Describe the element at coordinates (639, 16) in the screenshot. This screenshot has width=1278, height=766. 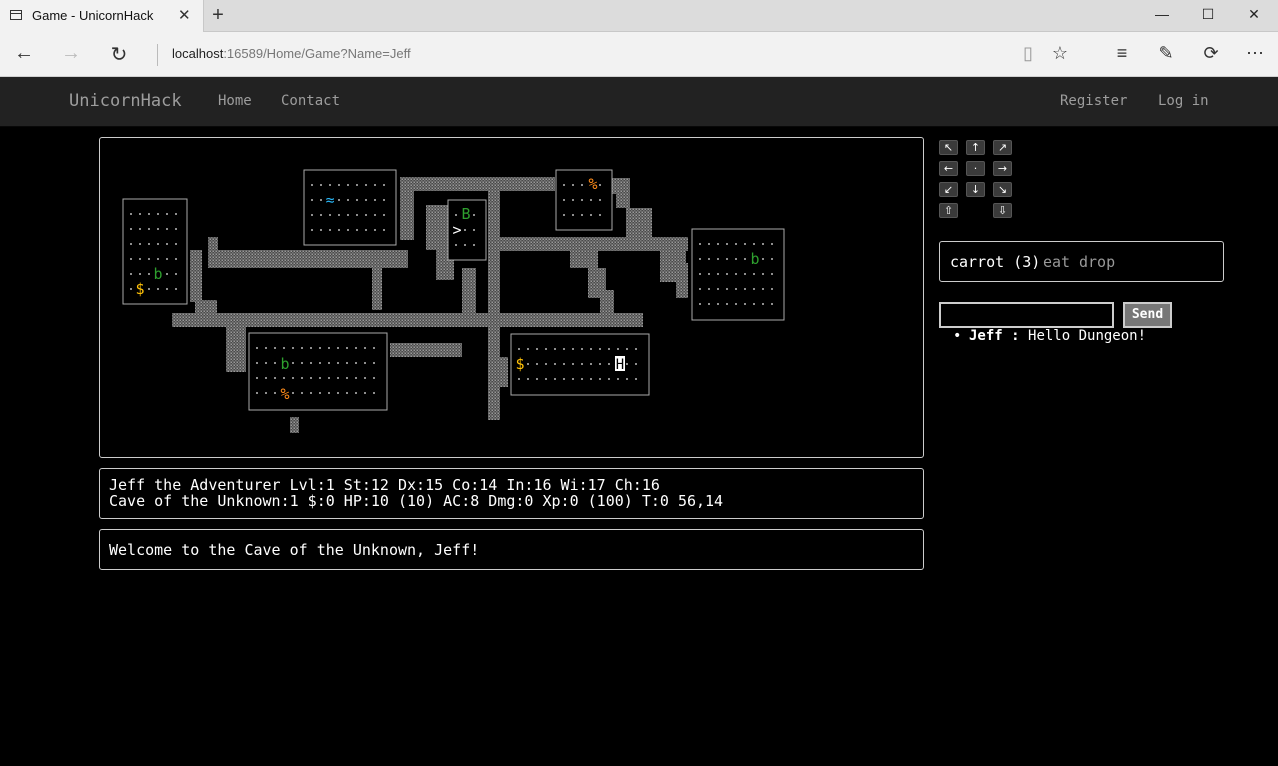
I see `browser-titlebar: Game - UnicornHack ✕ + — ☐ ✕` at that location.